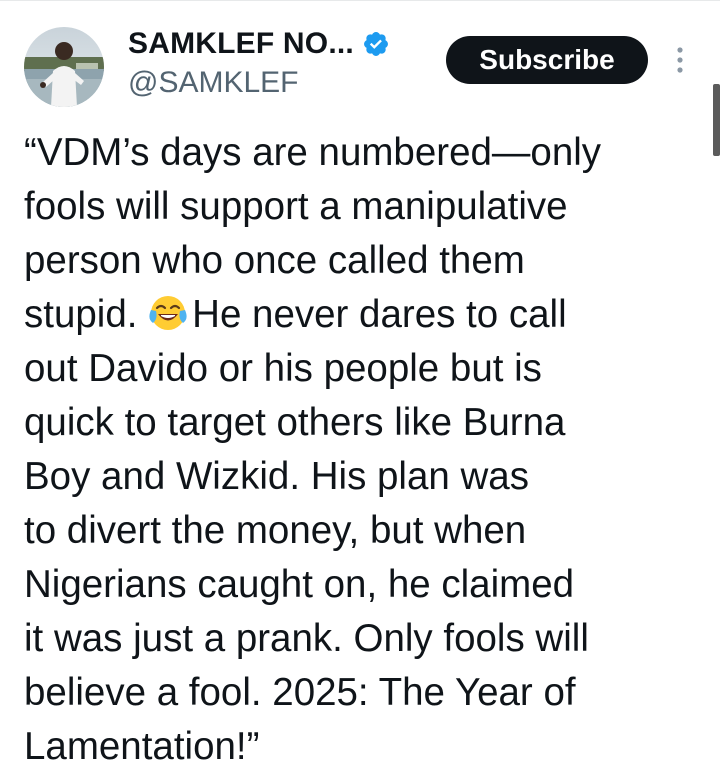 Image resolution: width=720 pixels, height=775 pixels. Describe the element at coordinates (379, 314) in the screenshot. I see `tweet-line-segment: He never dares to call` at that location.